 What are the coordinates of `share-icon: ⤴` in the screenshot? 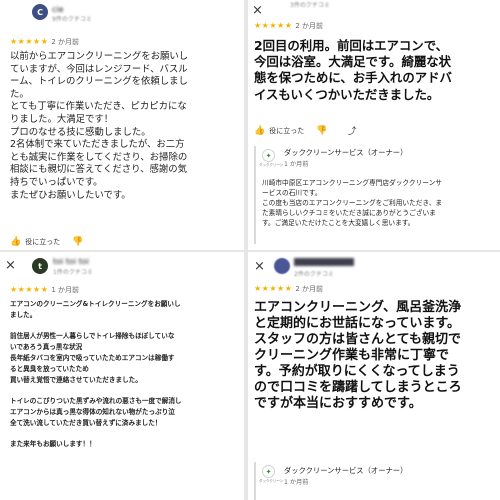 It's located at (351, 130).